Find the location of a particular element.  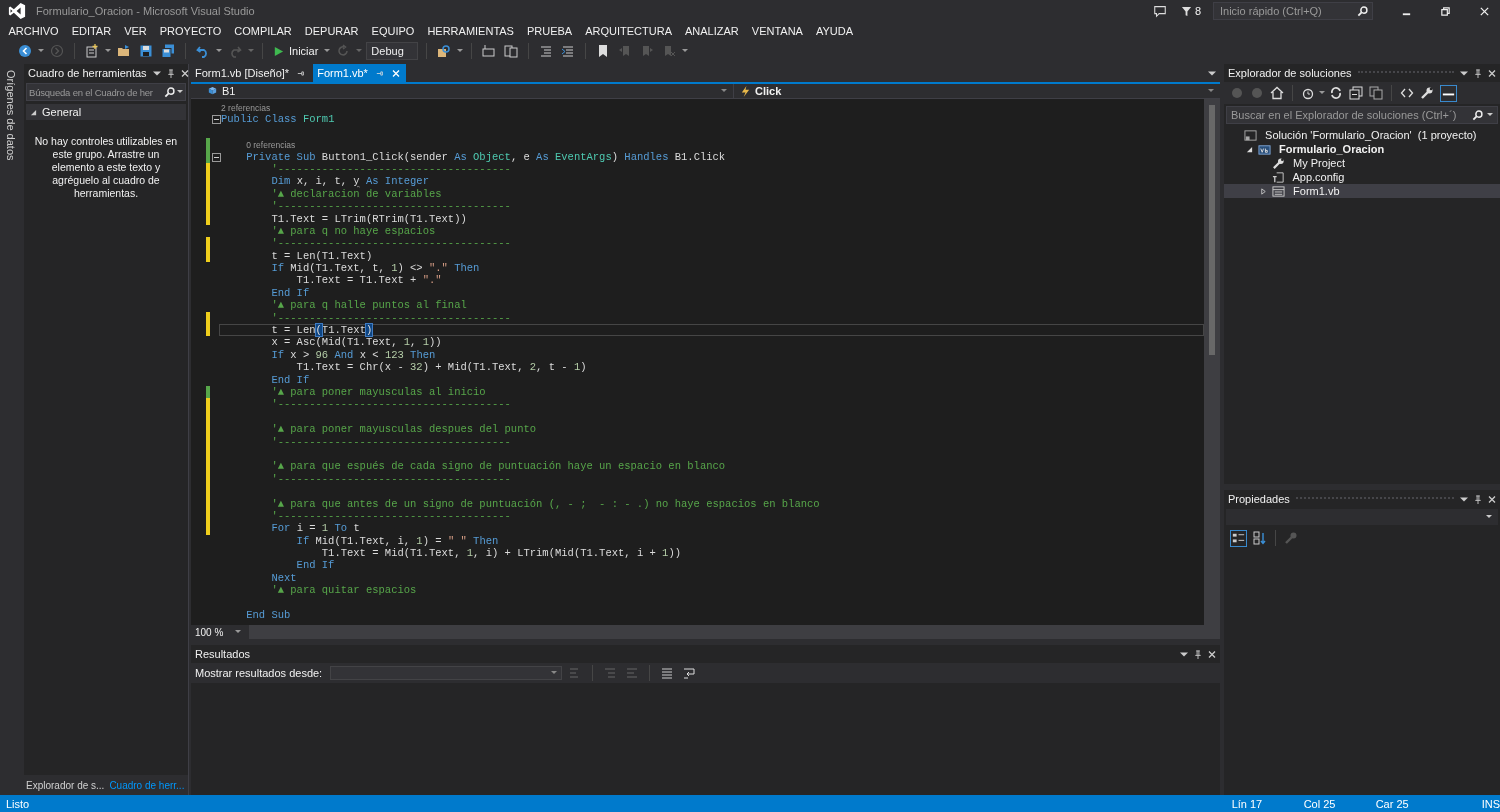

indent-icon is located at coordinates (546, 51).